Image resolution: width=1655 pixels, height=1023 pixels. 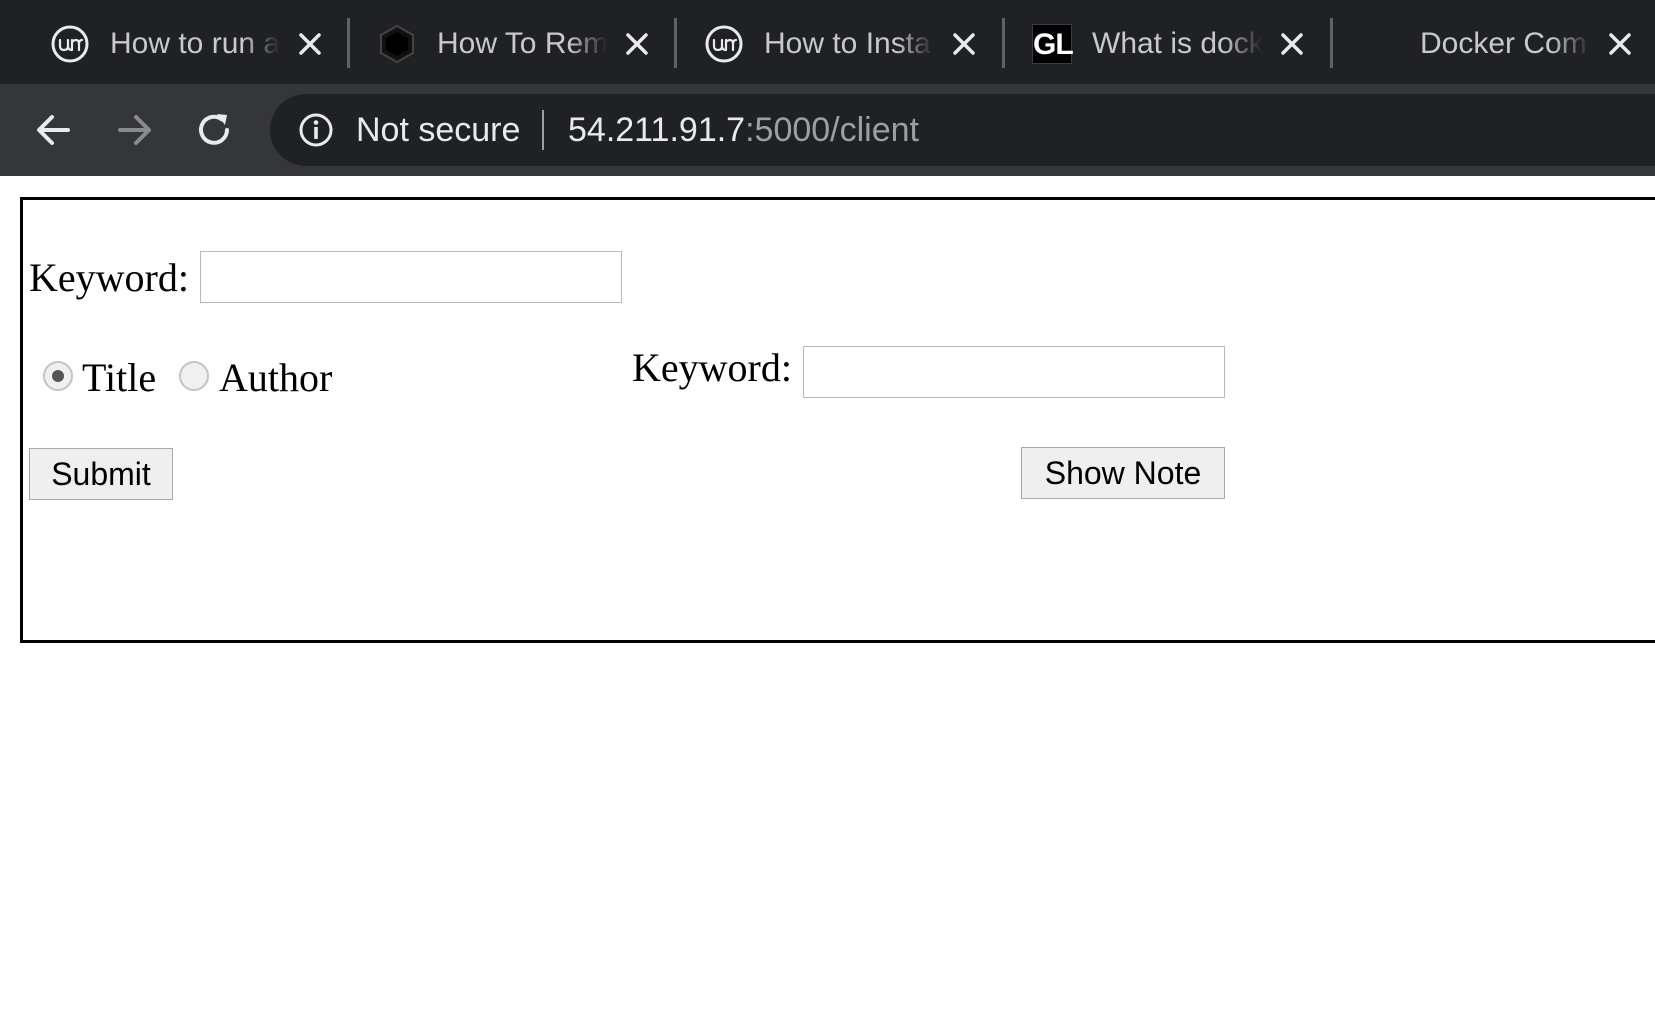 I want to click on browser-tab-4: GL What is dock, so click(x=1154, y=42).